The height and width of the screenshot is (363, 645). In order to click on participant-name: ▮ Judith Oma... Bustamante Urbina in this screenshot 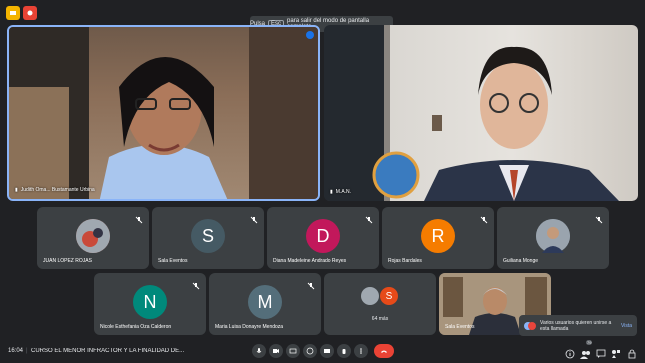, I will do `click(55, 190)`.